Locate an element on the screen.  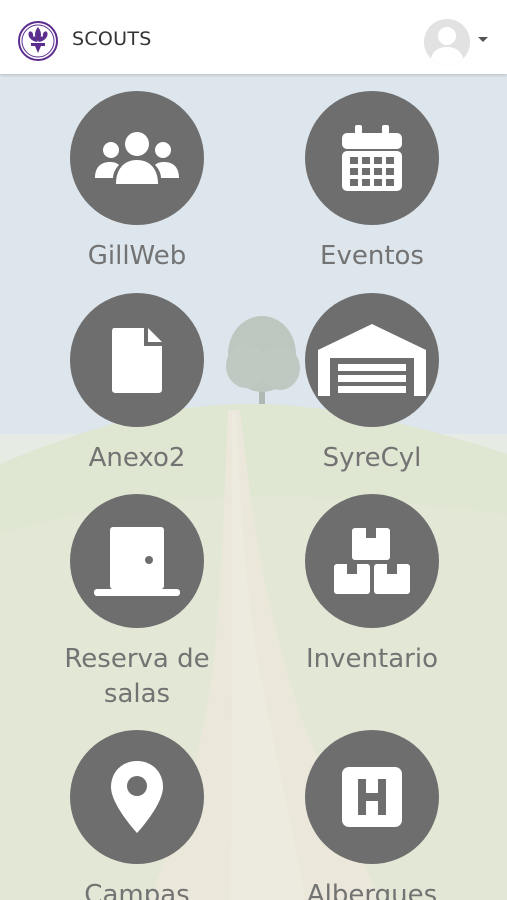
door-icon is located at coordinates (137, 561).